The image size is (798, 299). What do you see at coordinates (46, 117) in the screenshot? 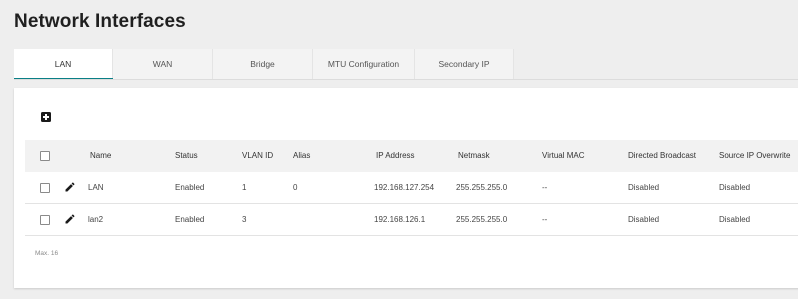
I see `add-box-icon` at bounding box center [46, 117].